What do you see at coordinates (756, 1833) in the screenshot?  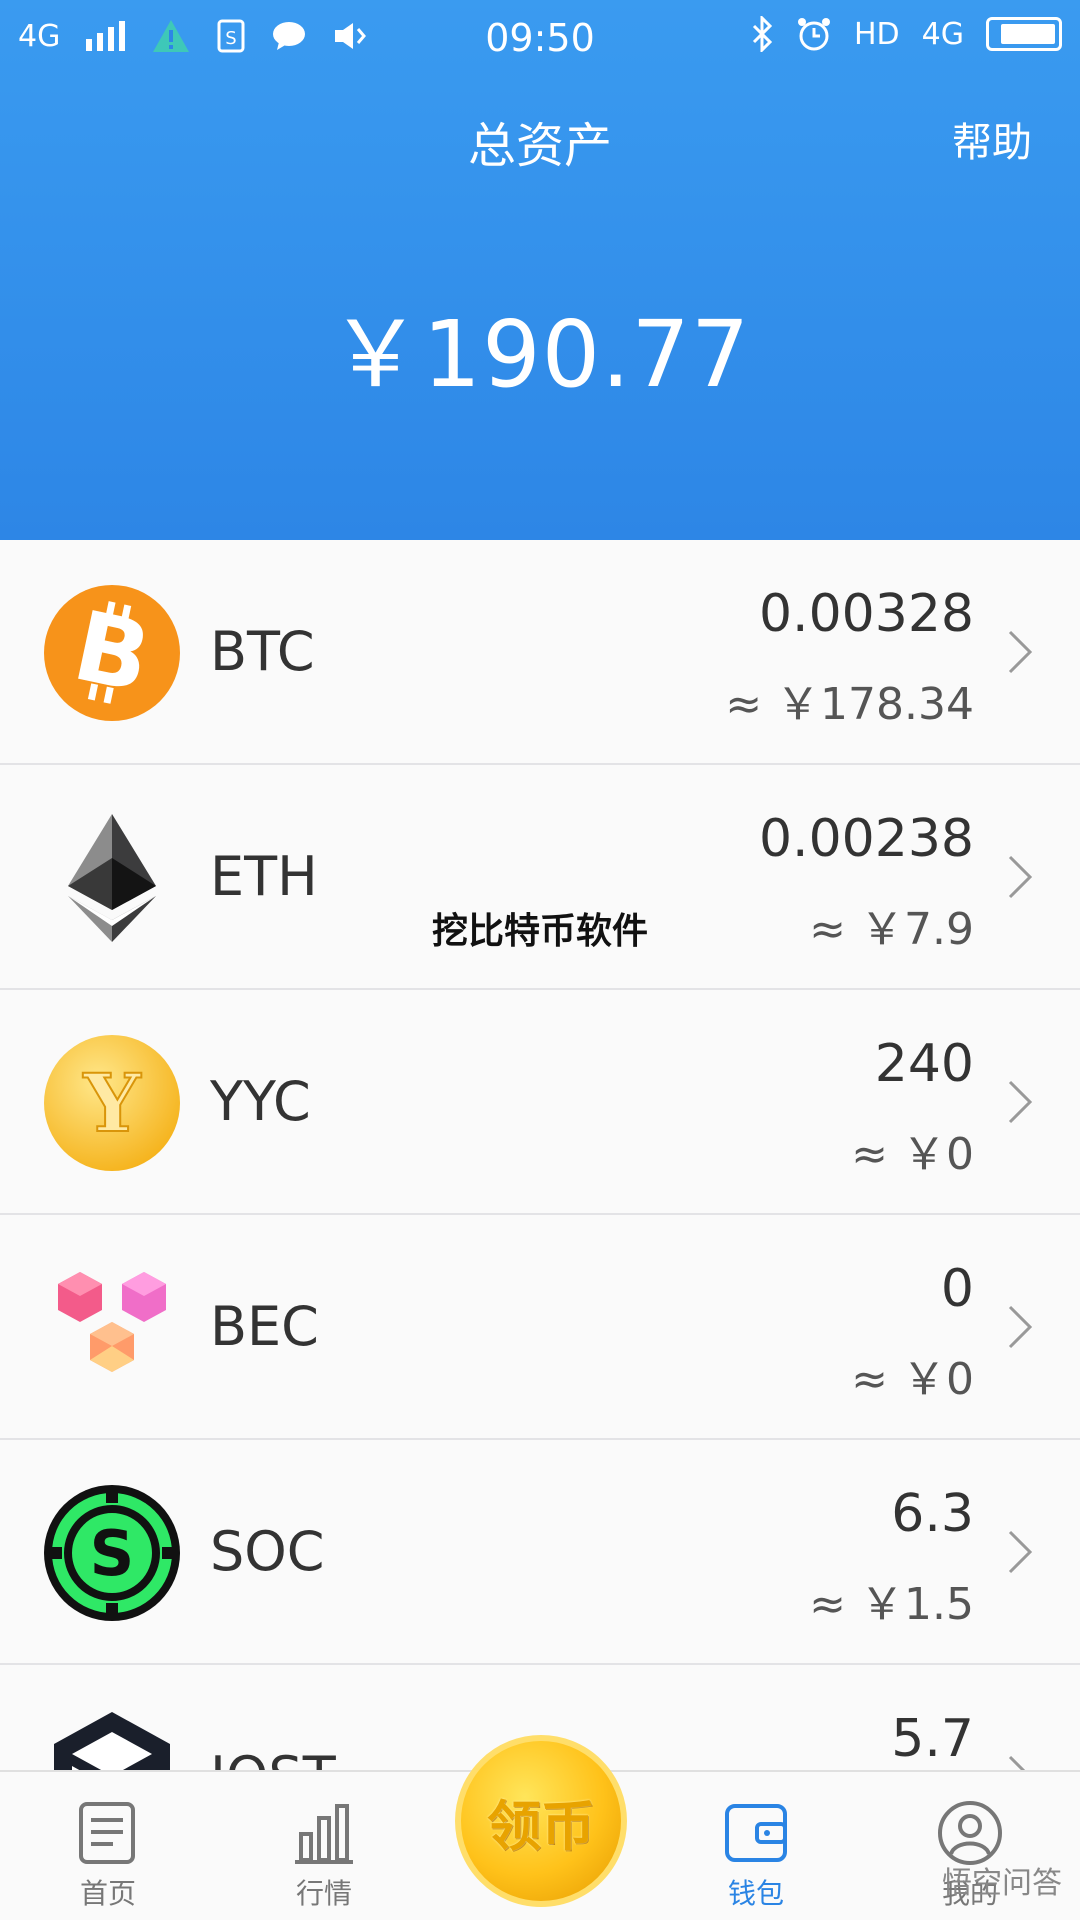 I see `wallet-icon` at bounding box center [756, 1833].